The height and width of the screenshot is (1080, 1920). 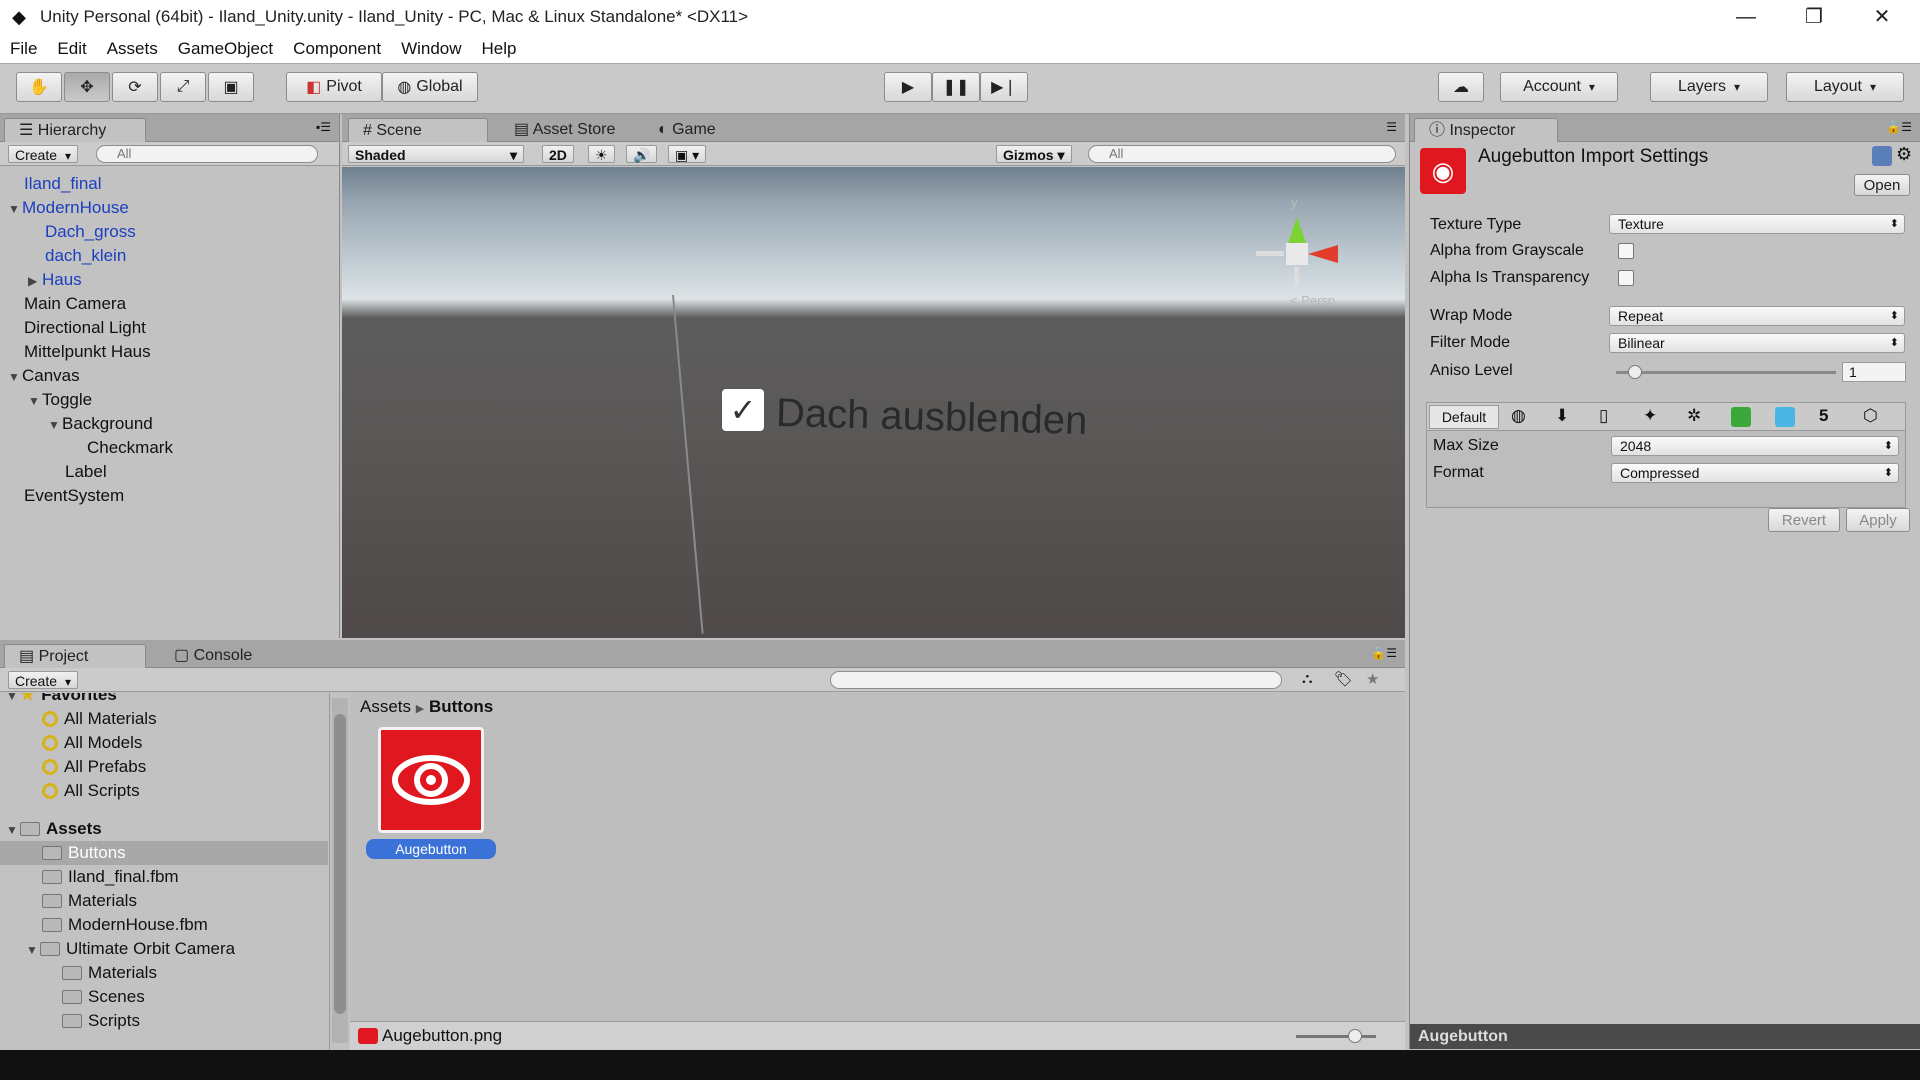 I want to click on lock-icon: 🔒☰, so click(x=1899, y=127).